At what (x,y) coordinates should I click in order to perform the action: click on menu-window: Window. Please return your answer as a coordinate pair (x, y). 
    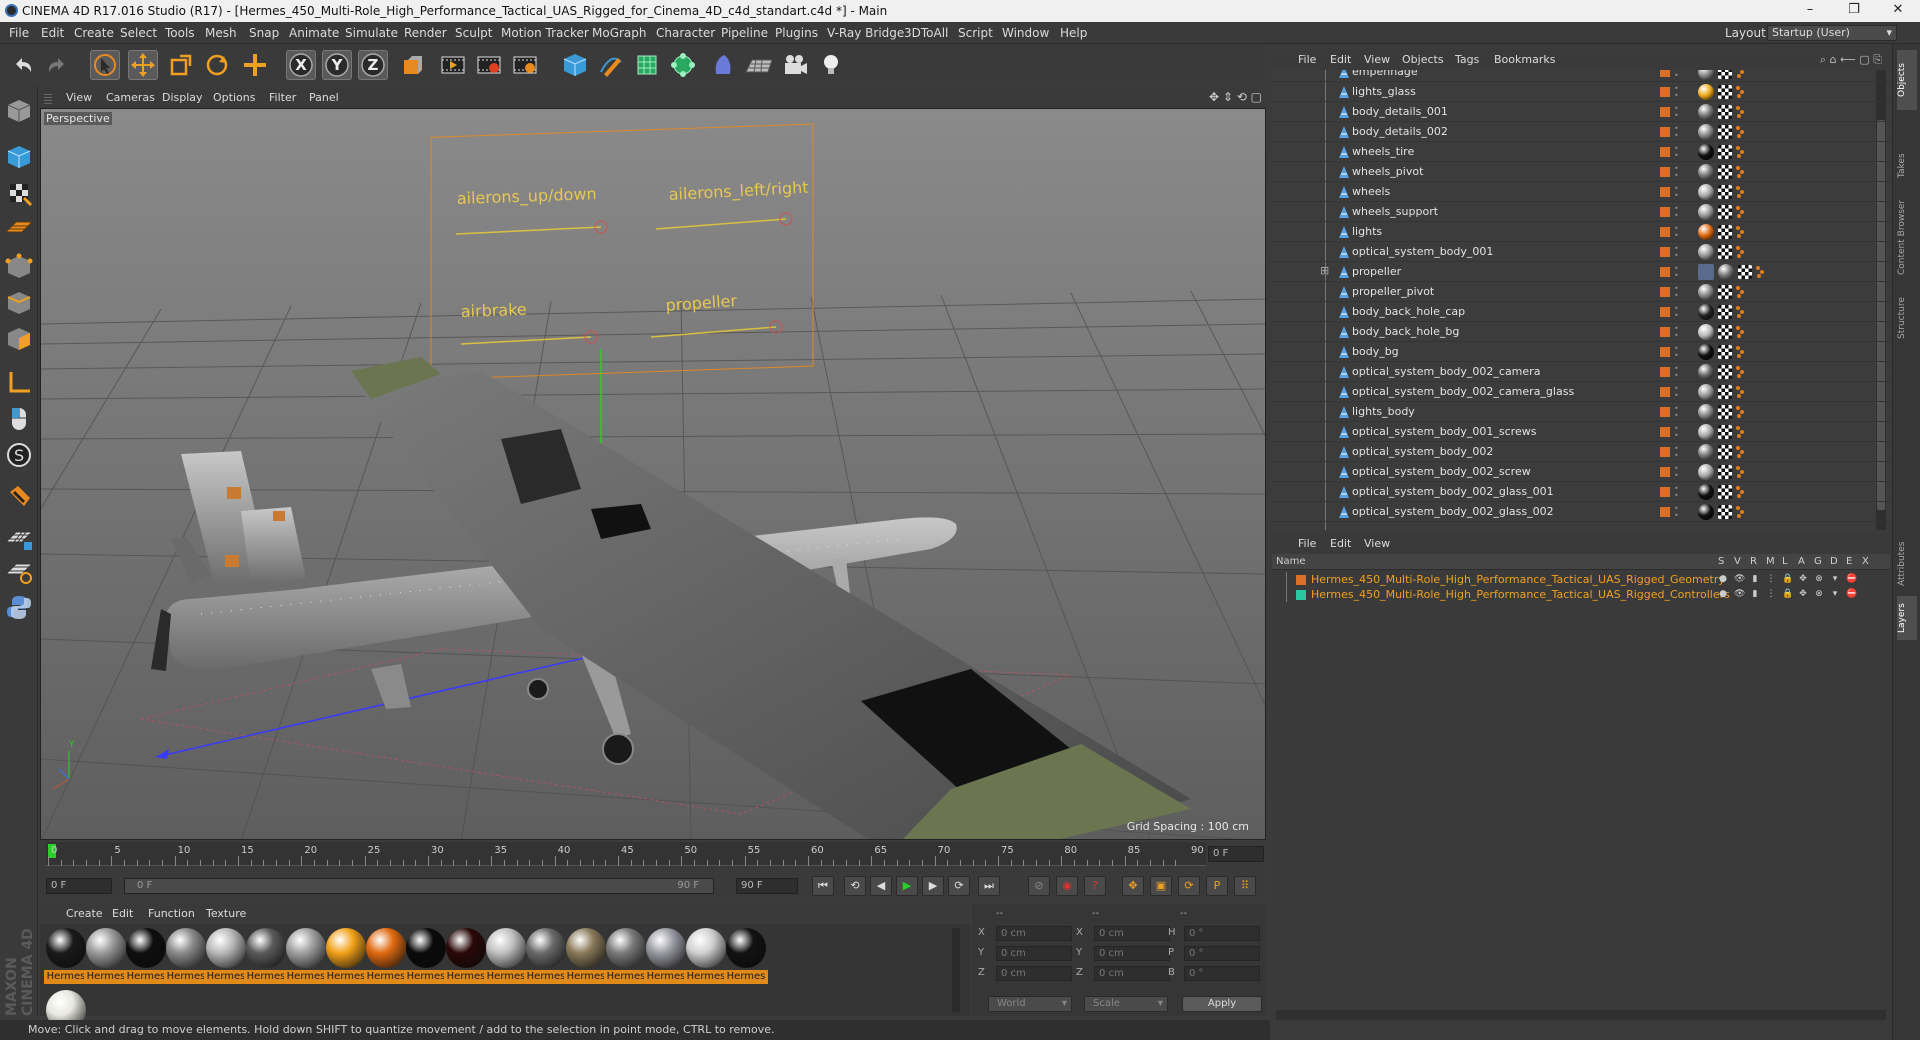
    Looking at the image, I should click on (1025, 33).